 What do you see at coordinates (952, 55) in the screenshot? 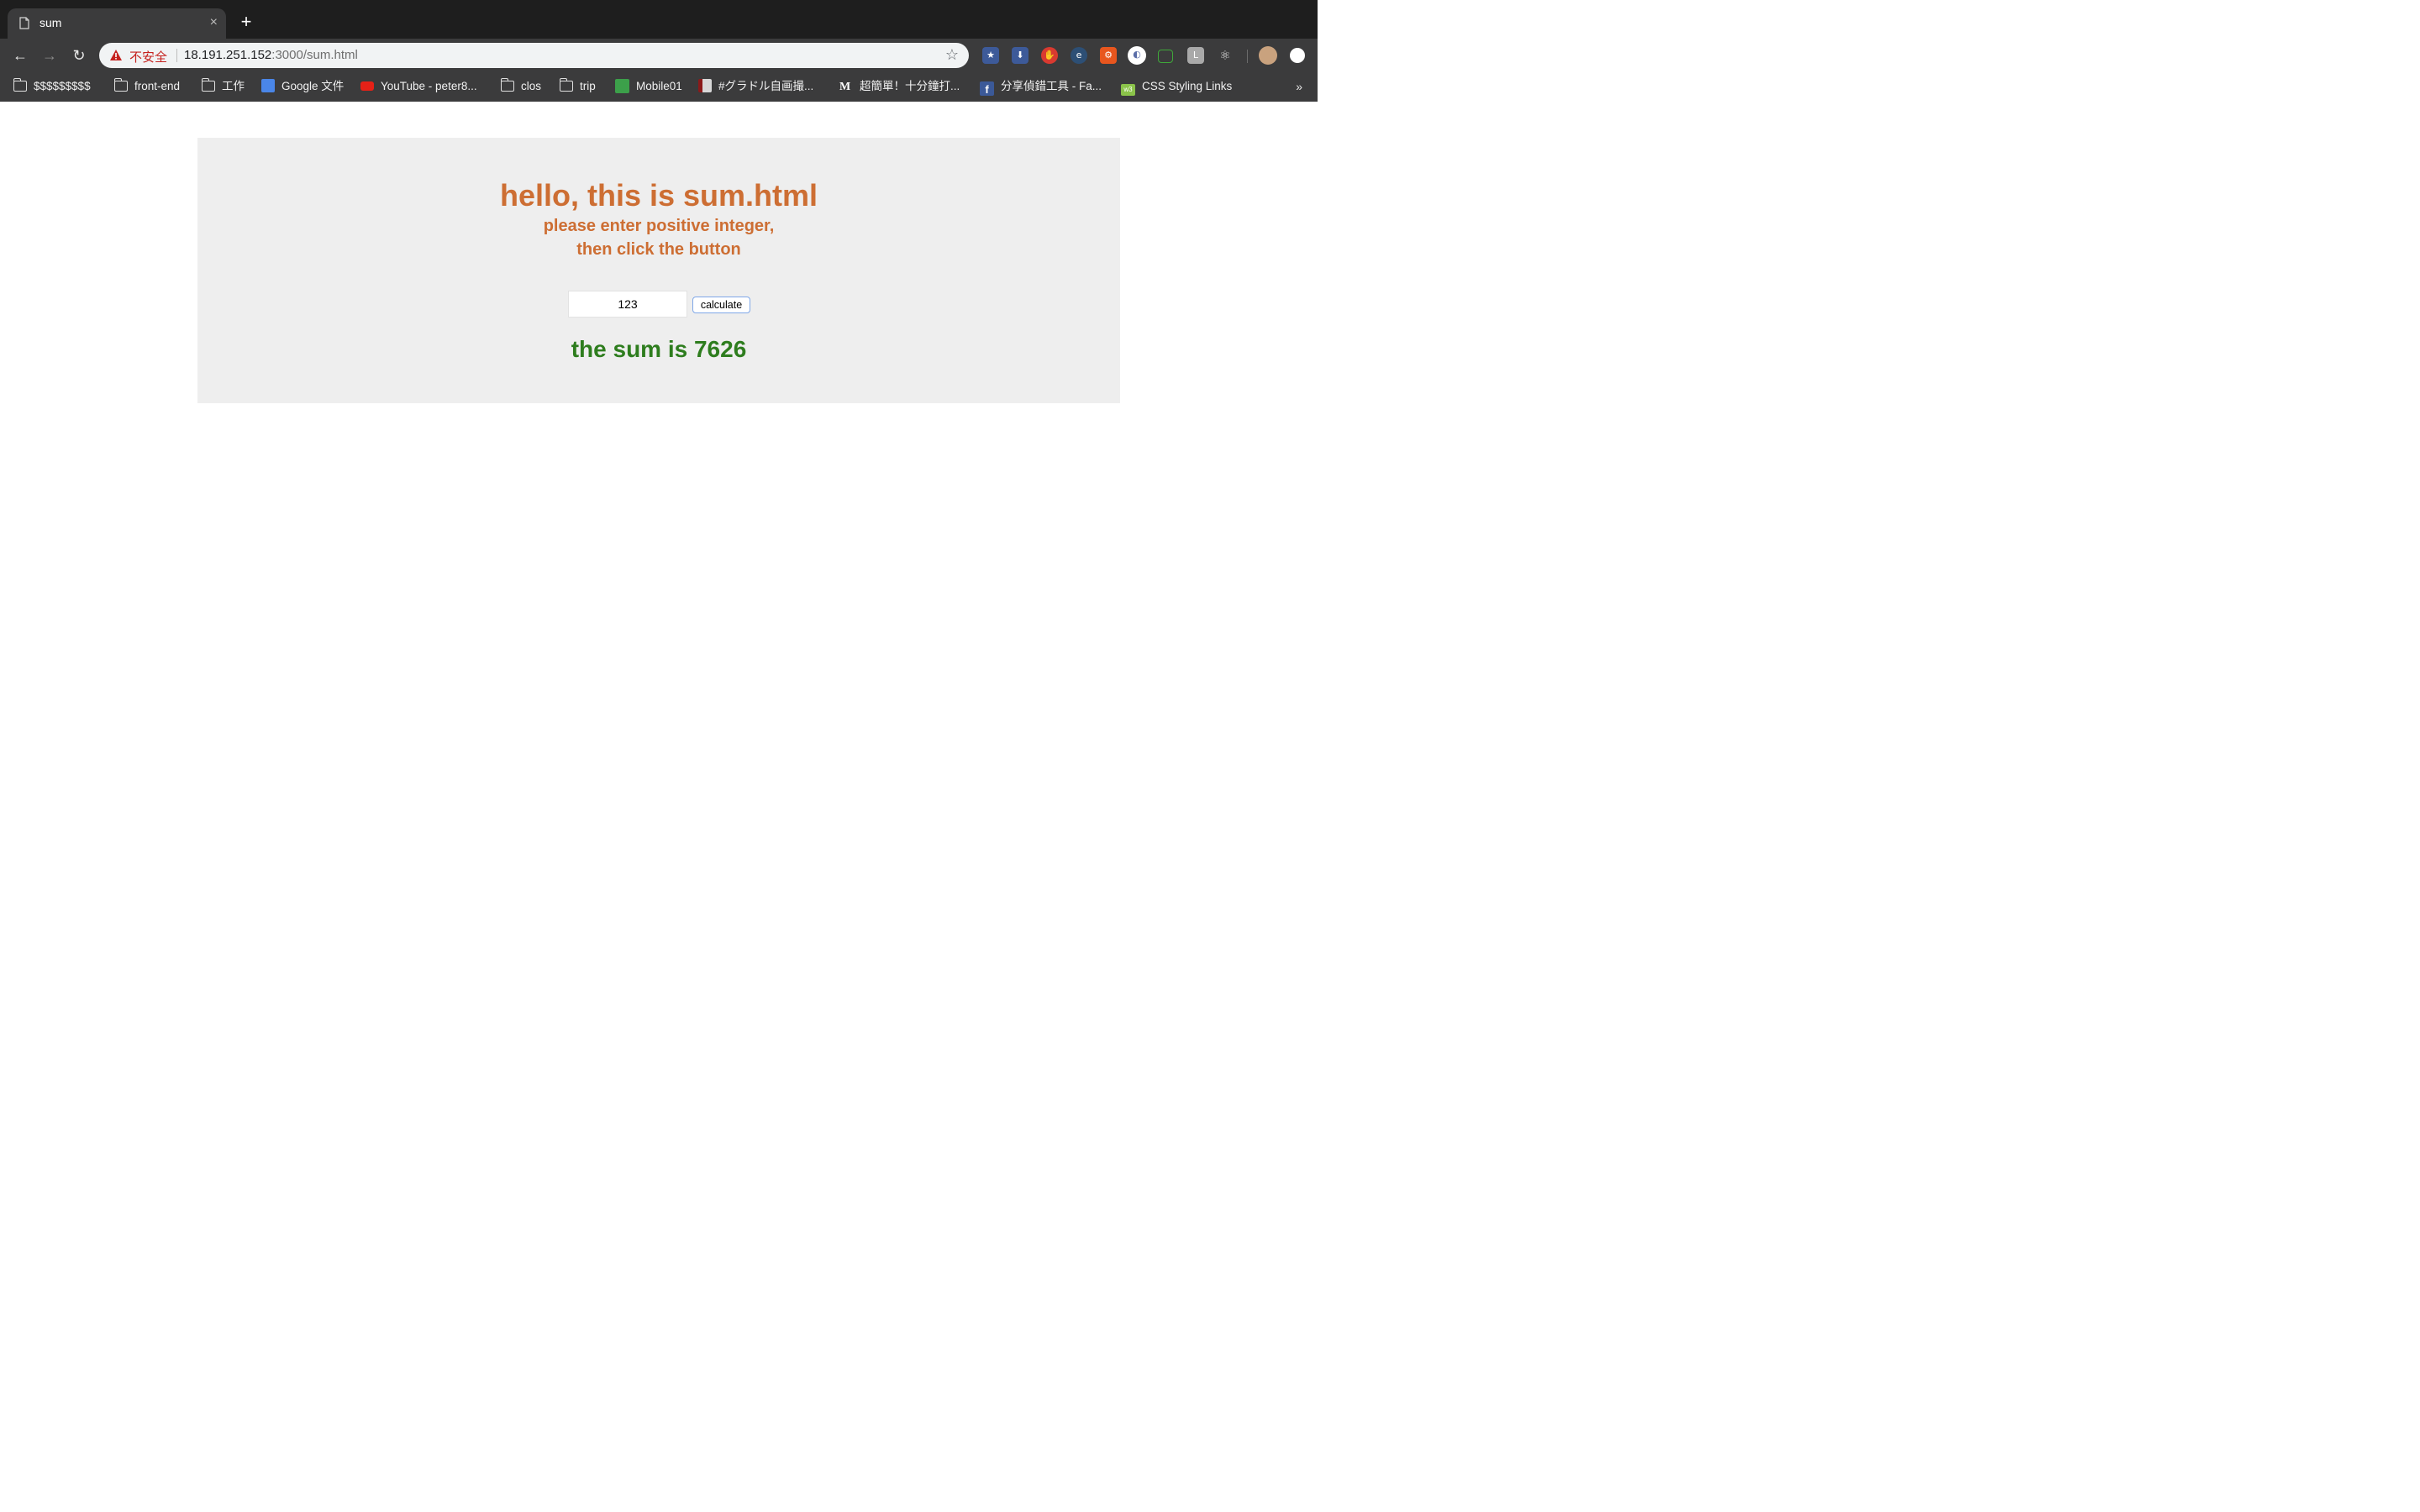
I see `bookmark-star-button: ☆` at bounding box center [952, 55].